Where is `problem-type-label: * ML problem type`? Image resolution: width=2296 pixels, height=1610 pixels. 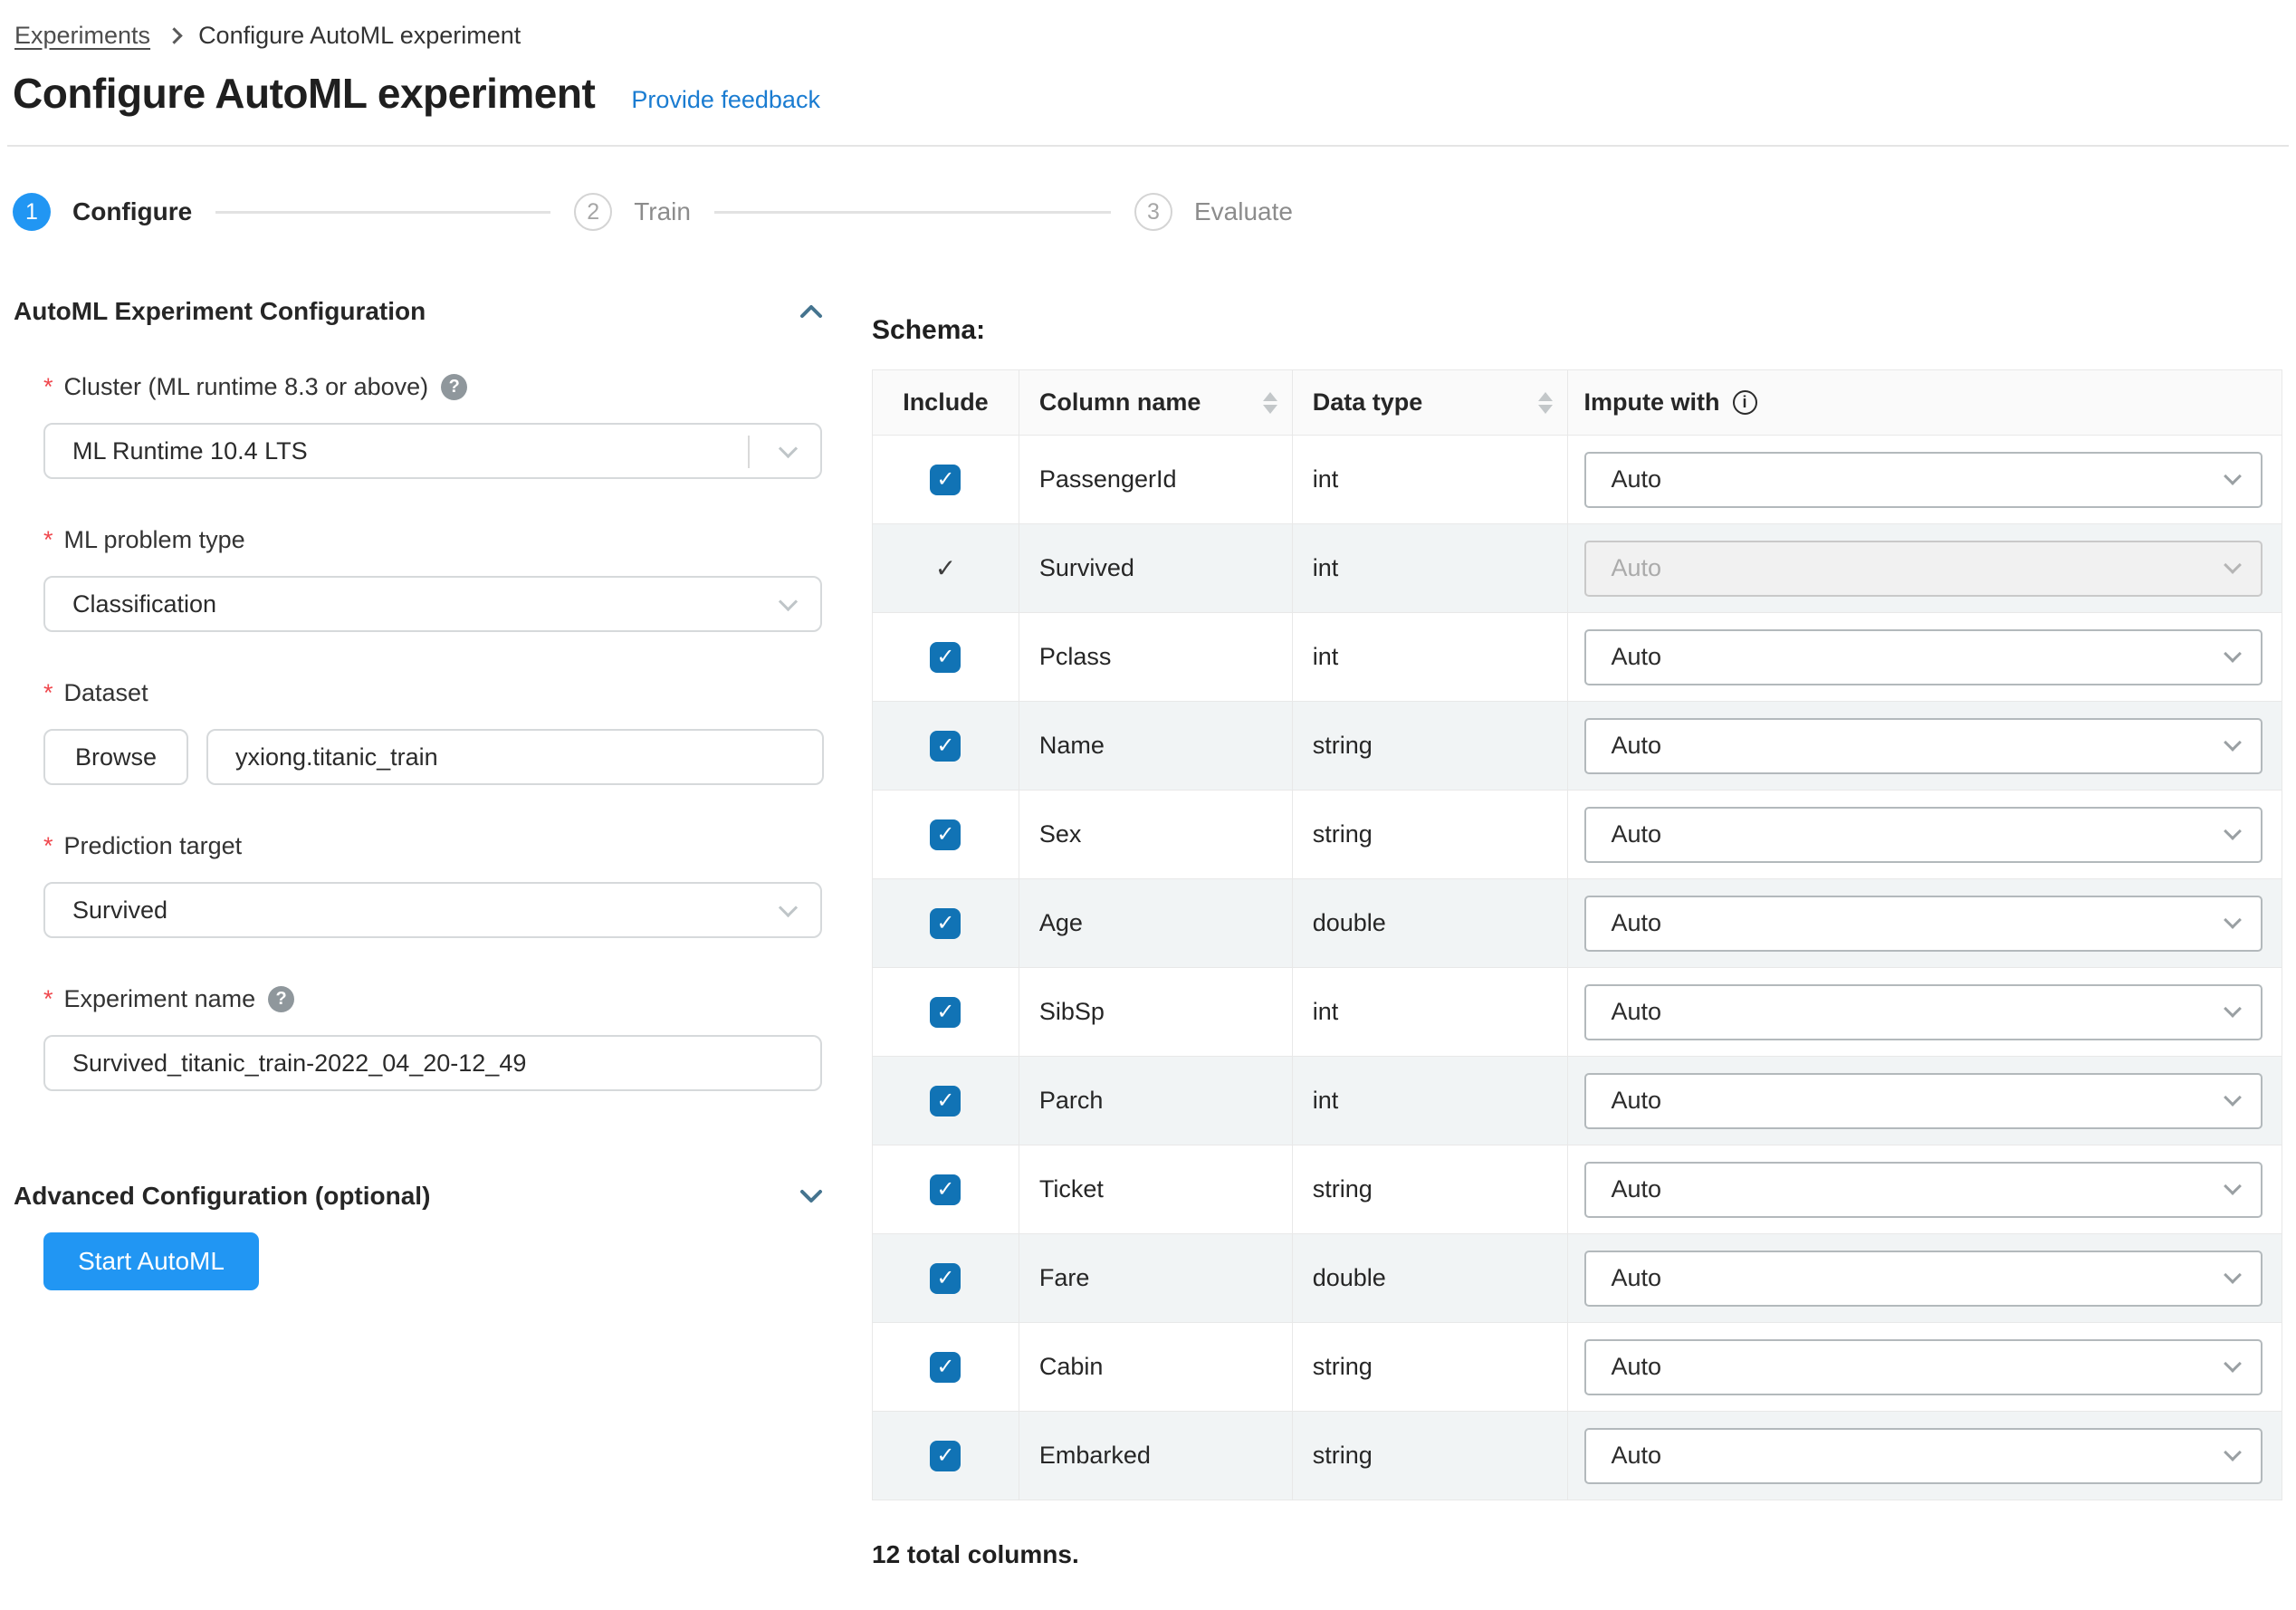 problem-type-label: * ML problem type is located at coordinates (144, 539).